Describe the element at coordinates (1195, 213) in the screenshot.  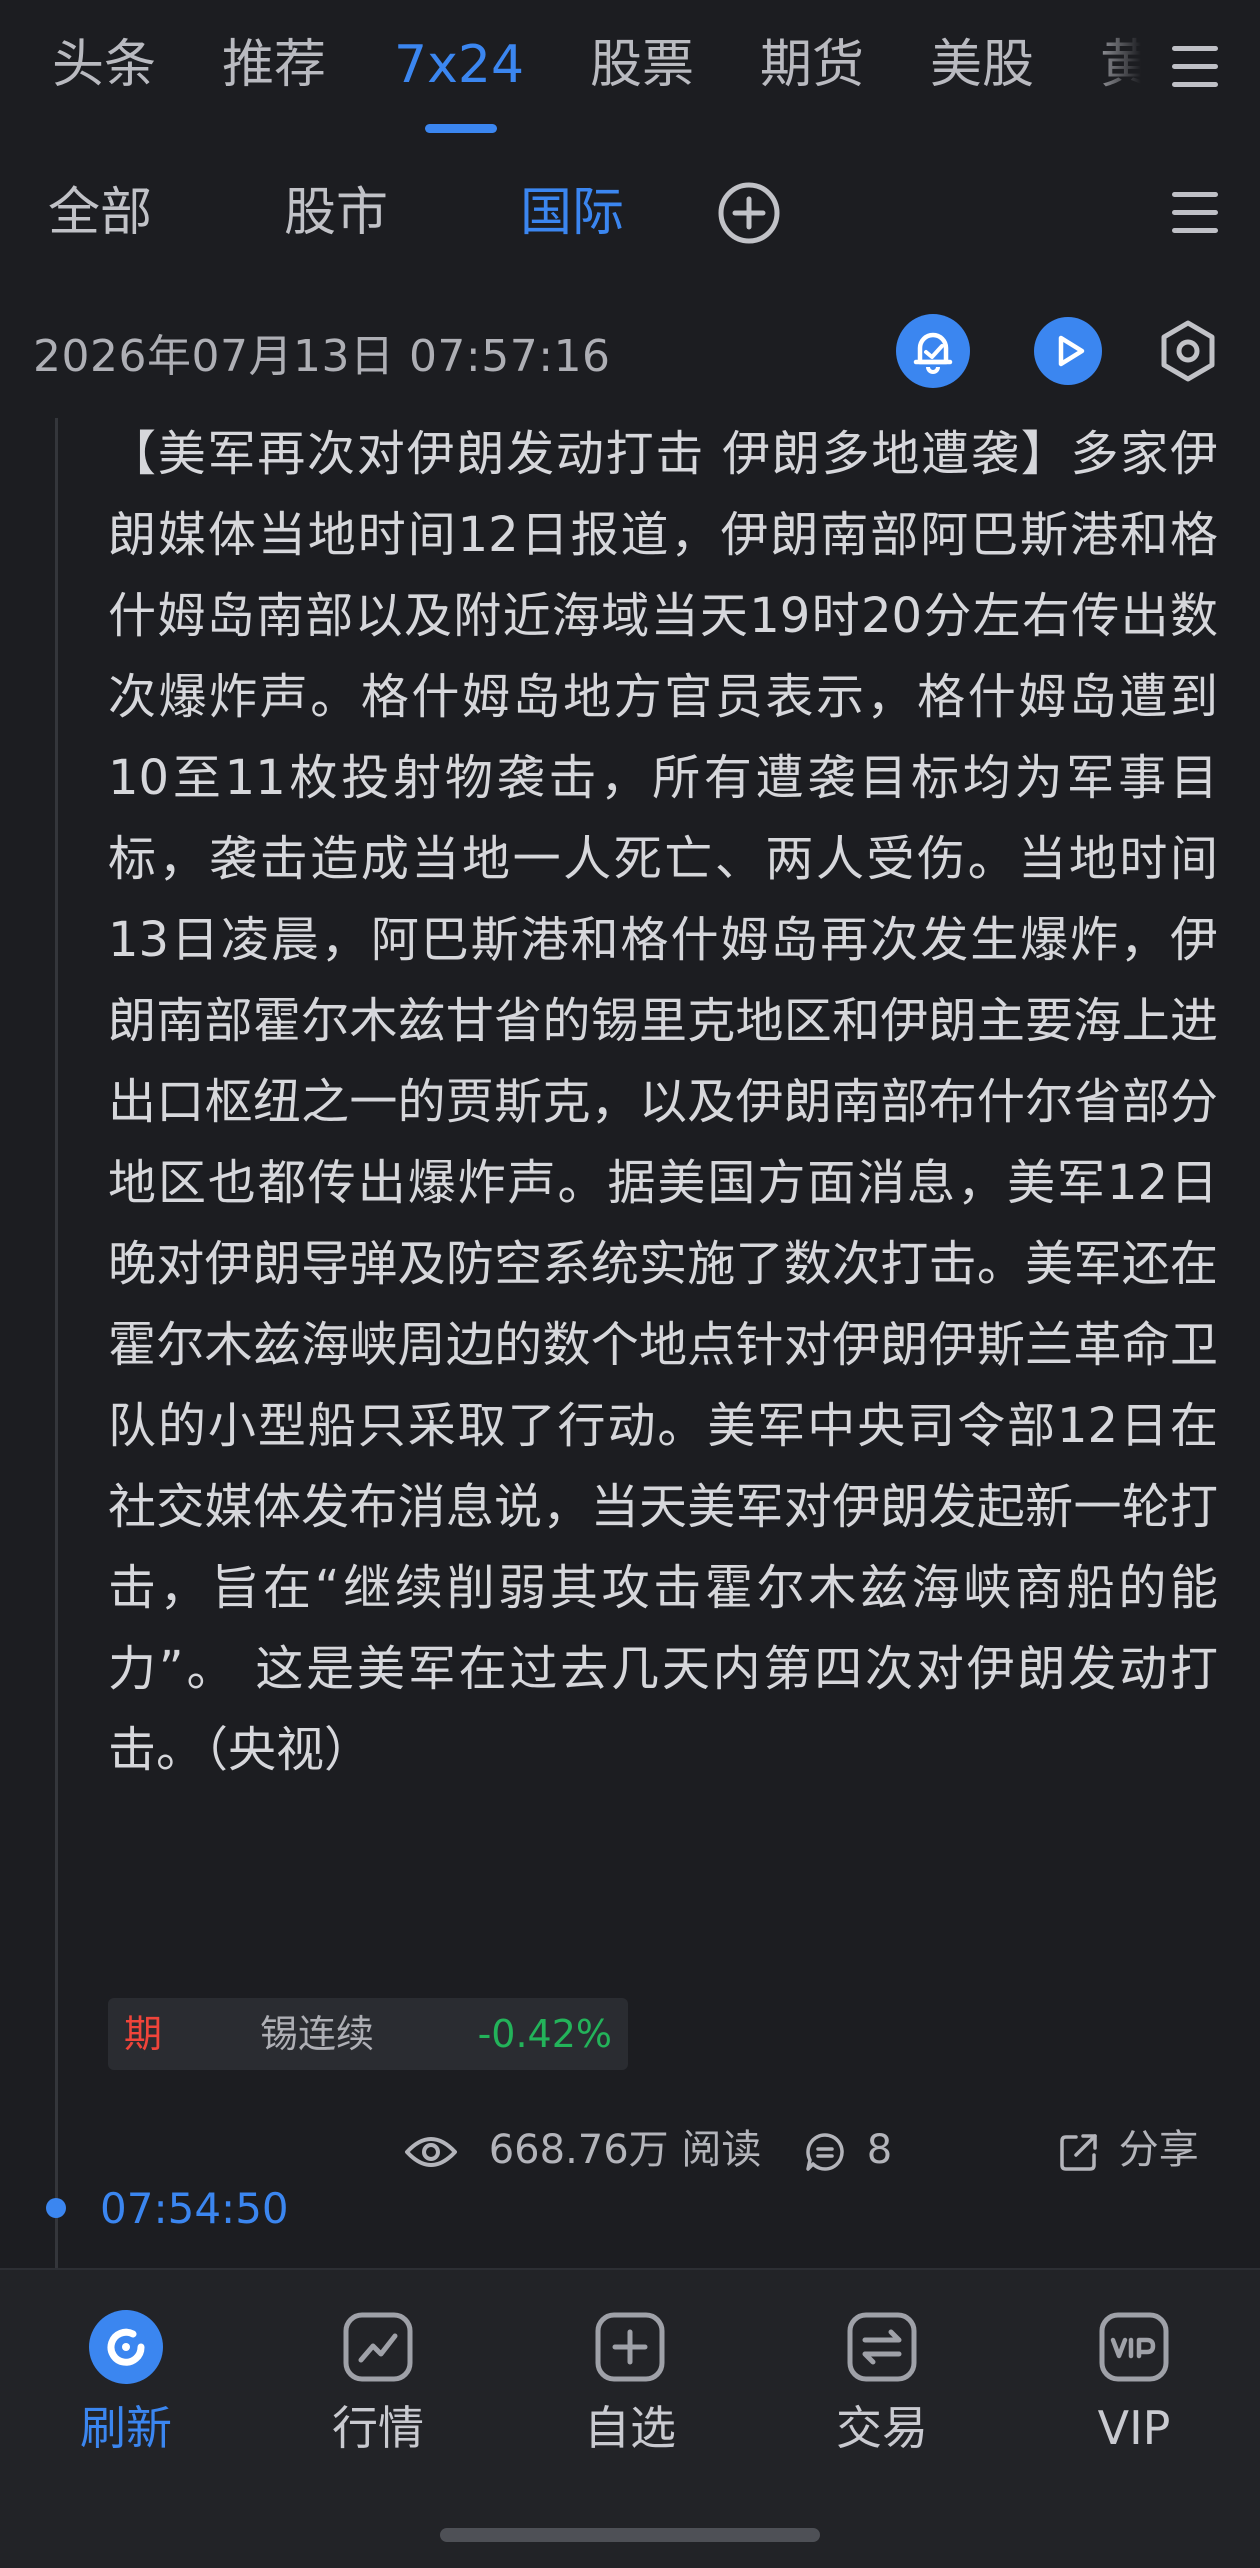
I see `channel-menu-icon` at that location.